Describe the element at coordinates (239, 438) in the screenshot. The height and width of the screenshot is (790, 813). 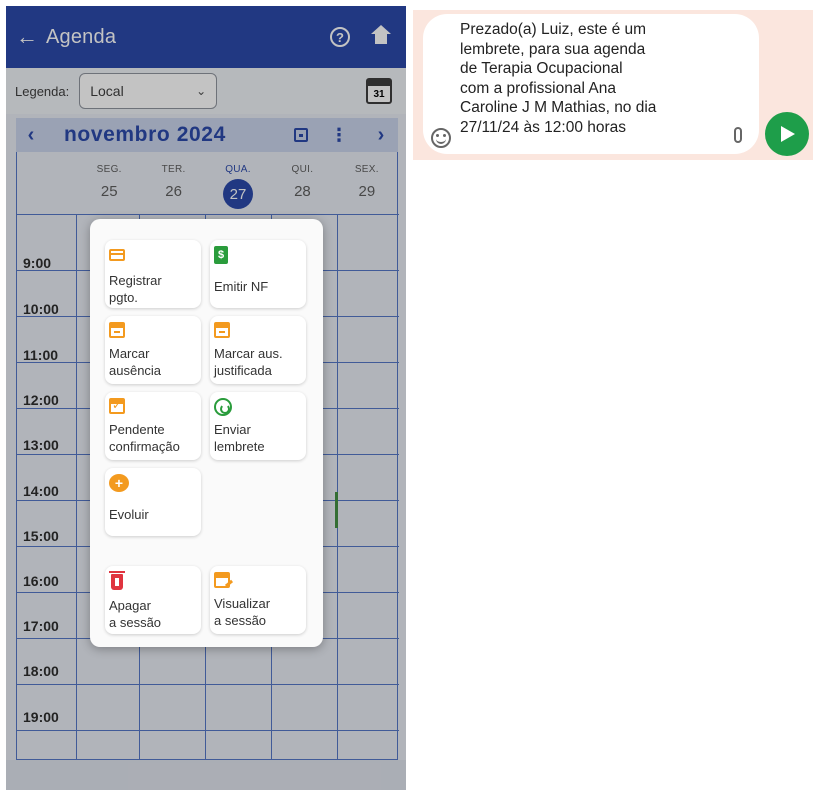
I see `send-reminder-label: Enviar lembrete` at that location.